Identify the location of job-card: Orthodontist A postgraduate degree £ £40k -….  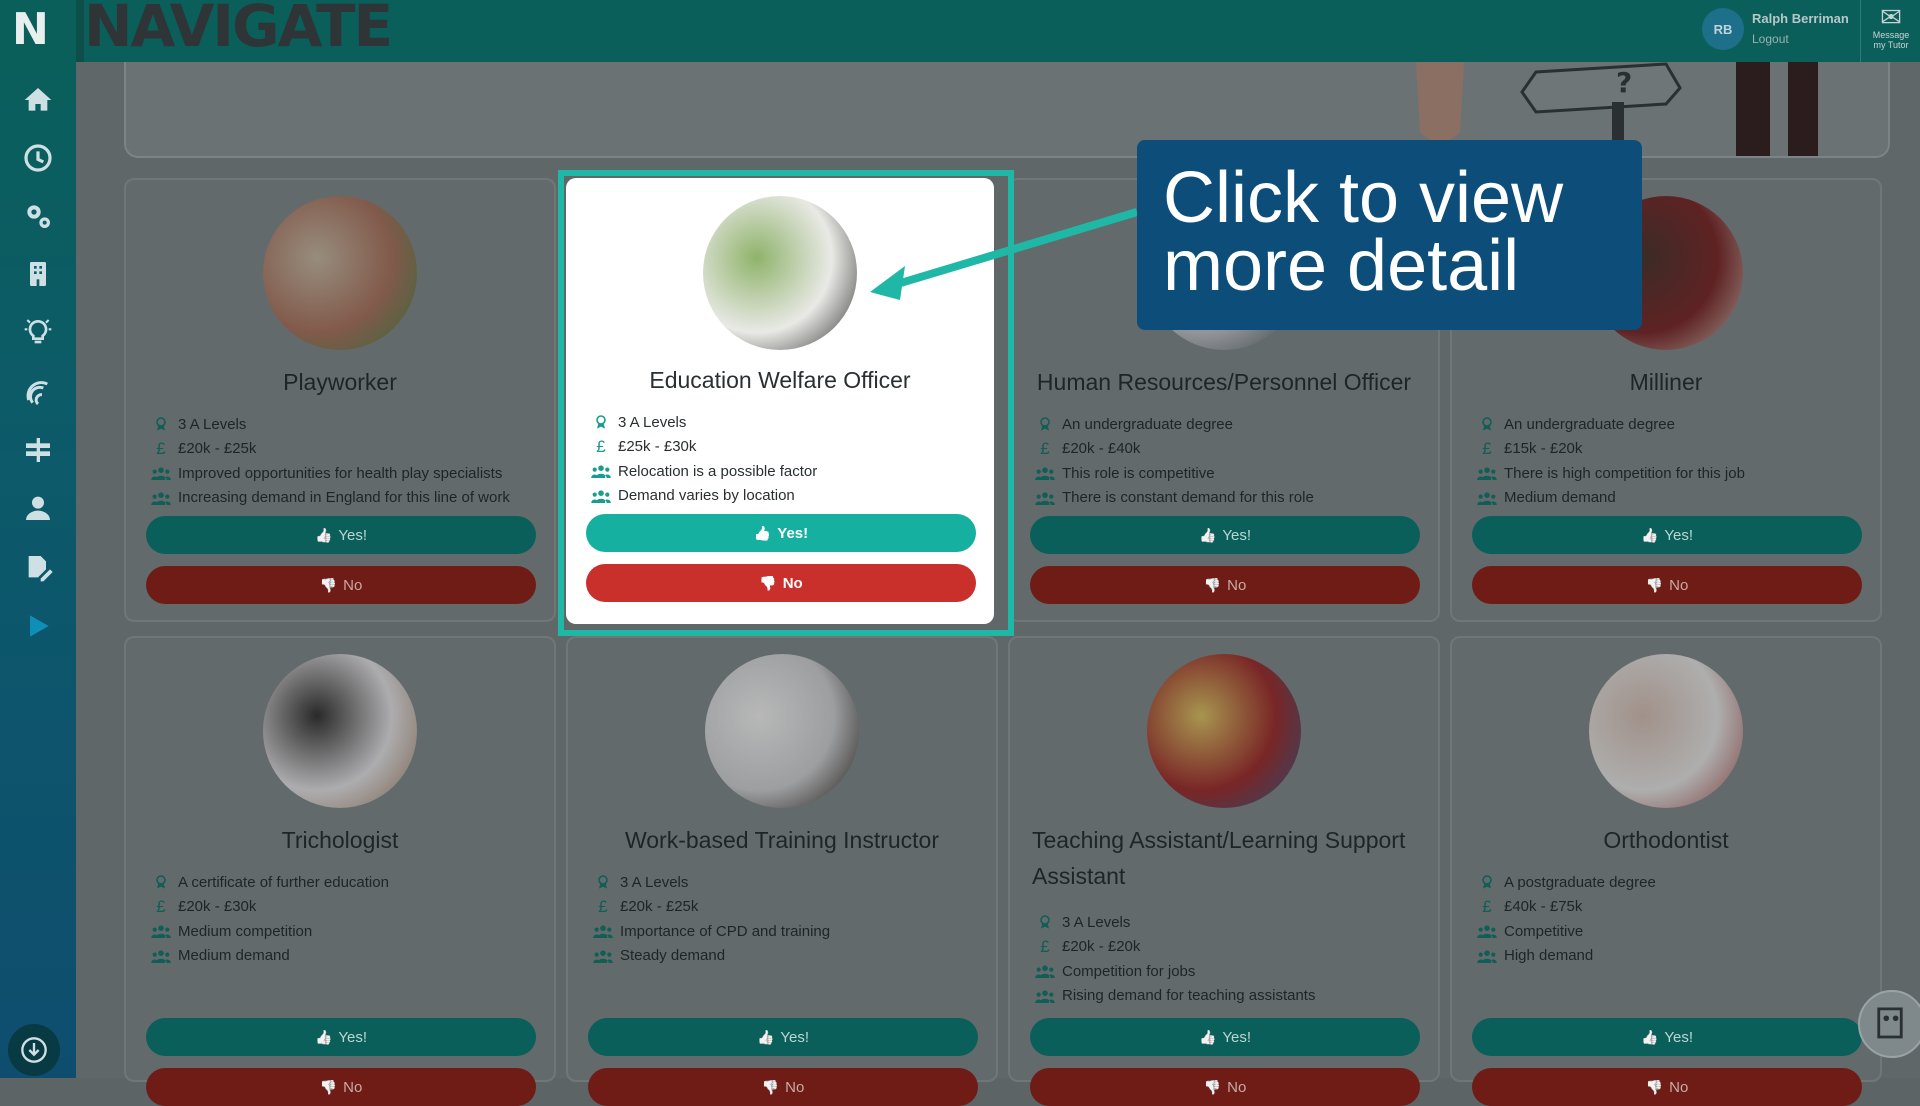
(1666, 871).